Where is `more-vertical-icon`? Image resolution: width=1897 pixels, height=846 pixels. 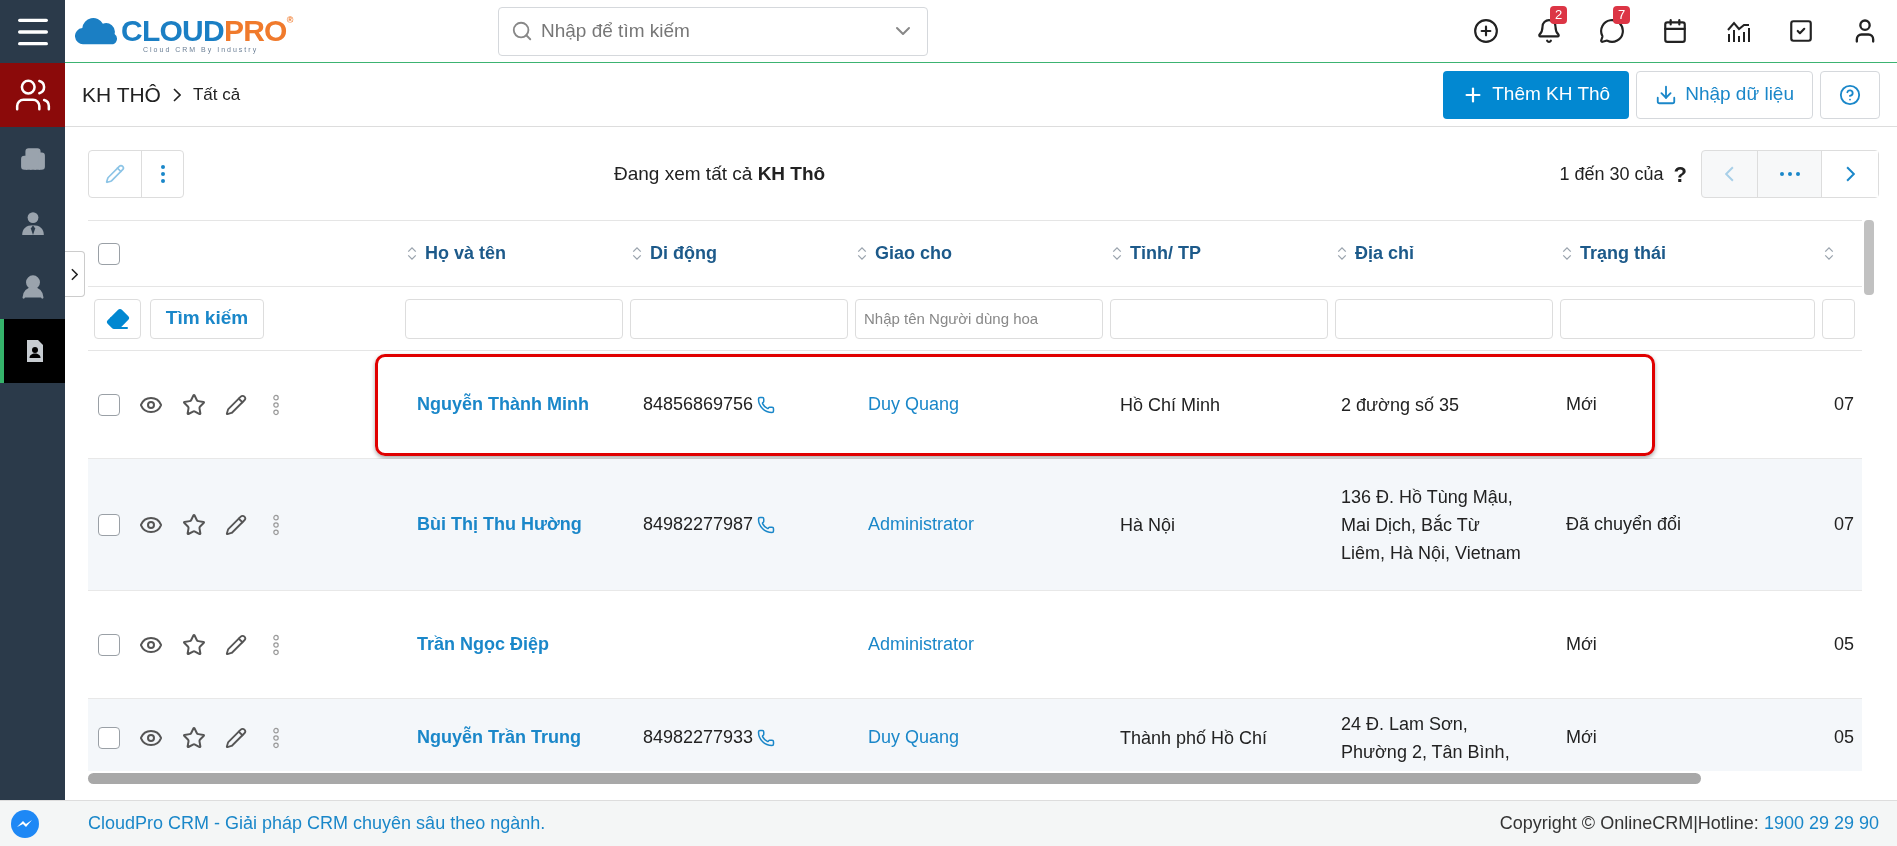 more-vertical-icon is located at coordinates (162, 174).